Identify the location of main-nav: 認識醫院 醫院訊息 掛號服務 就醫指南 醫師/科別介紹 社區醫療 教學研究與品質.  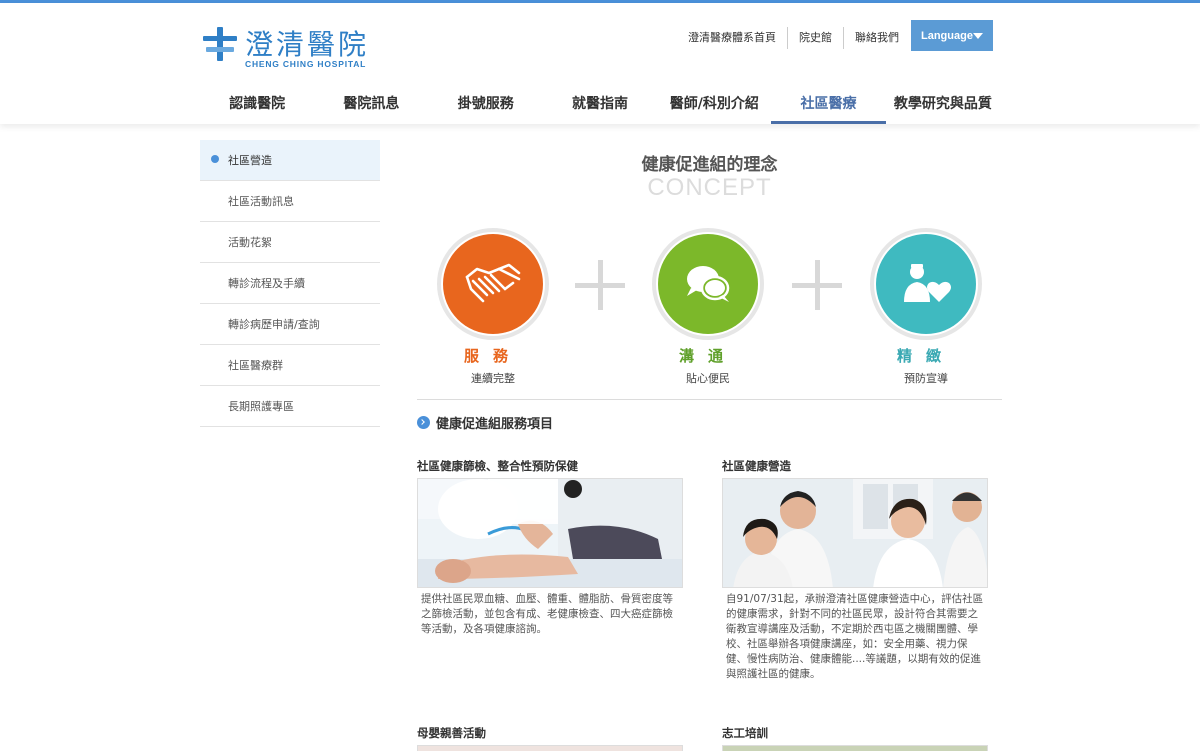
(600, 105).